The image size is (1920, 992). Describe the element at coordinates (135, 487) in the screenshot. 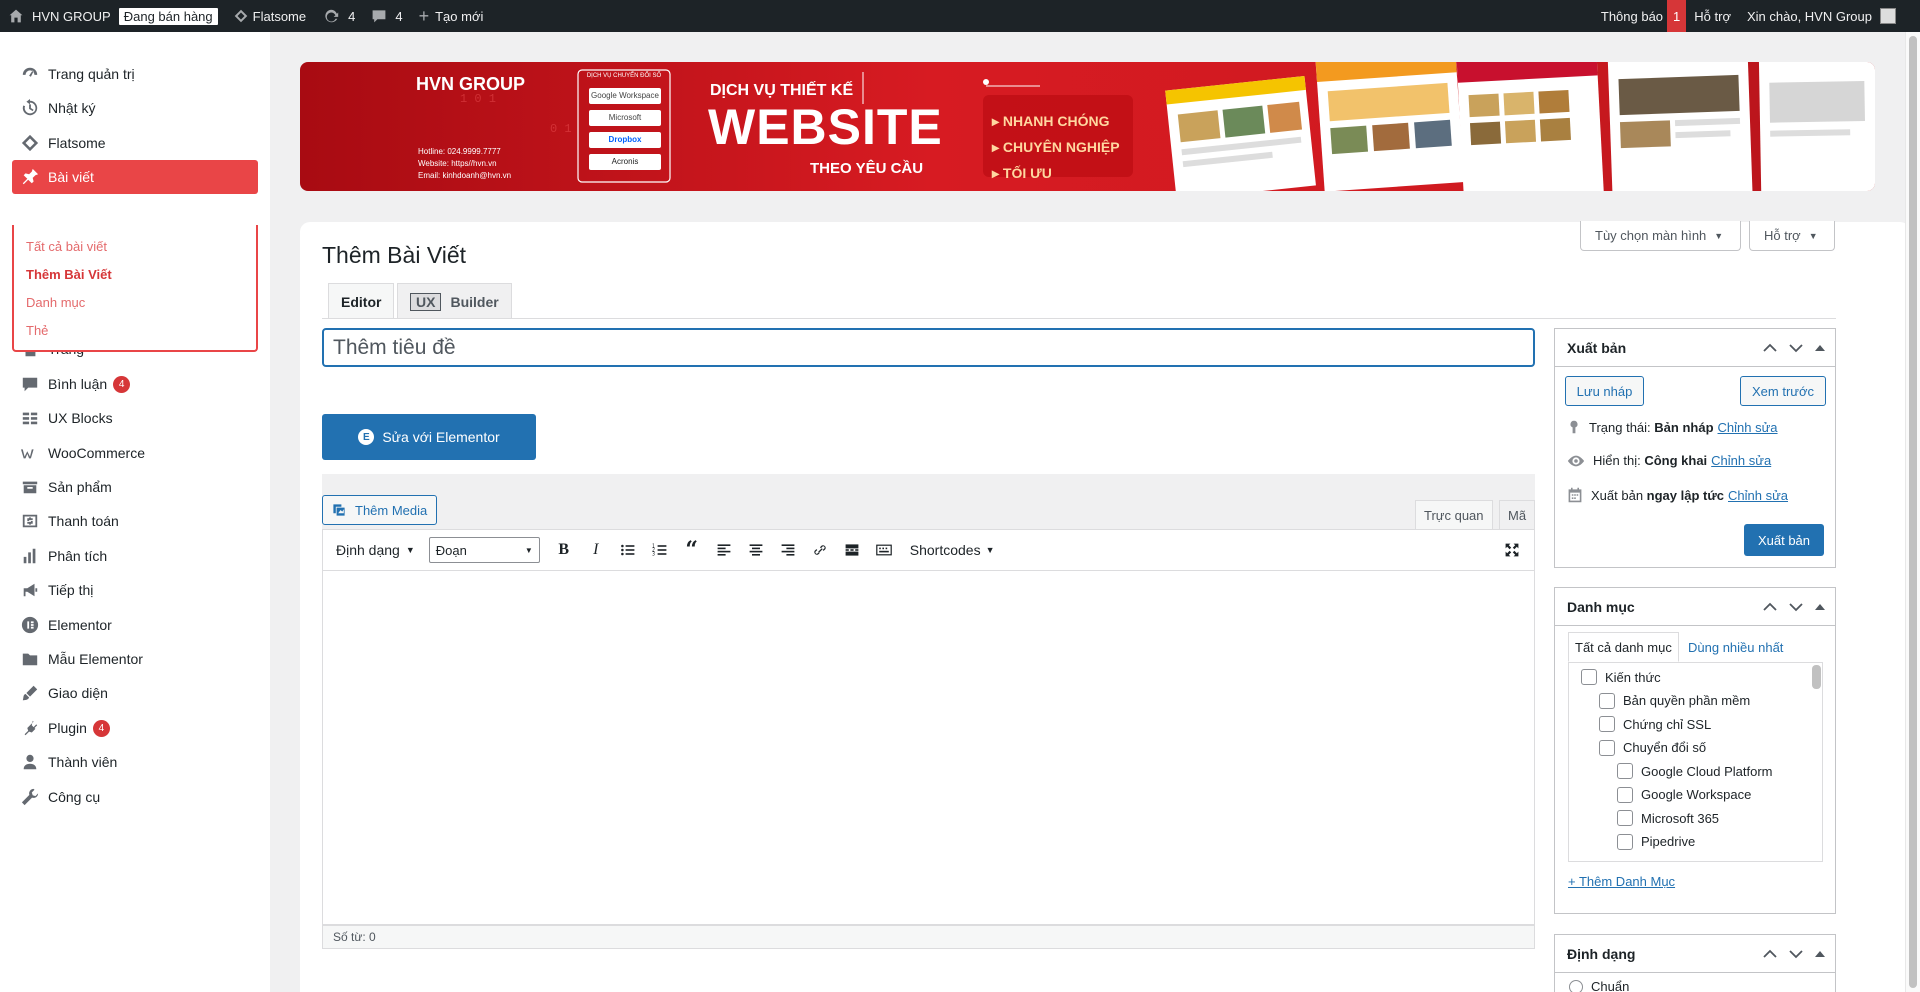

I see `sidebar-item-sản-phẩm: Sản phẩm` at that location.